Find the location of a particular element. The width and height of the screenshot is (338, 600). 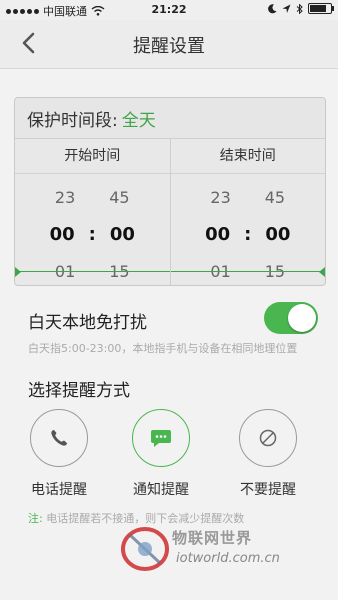

quiet-mode-toggle is located at coordinates (291, 318).